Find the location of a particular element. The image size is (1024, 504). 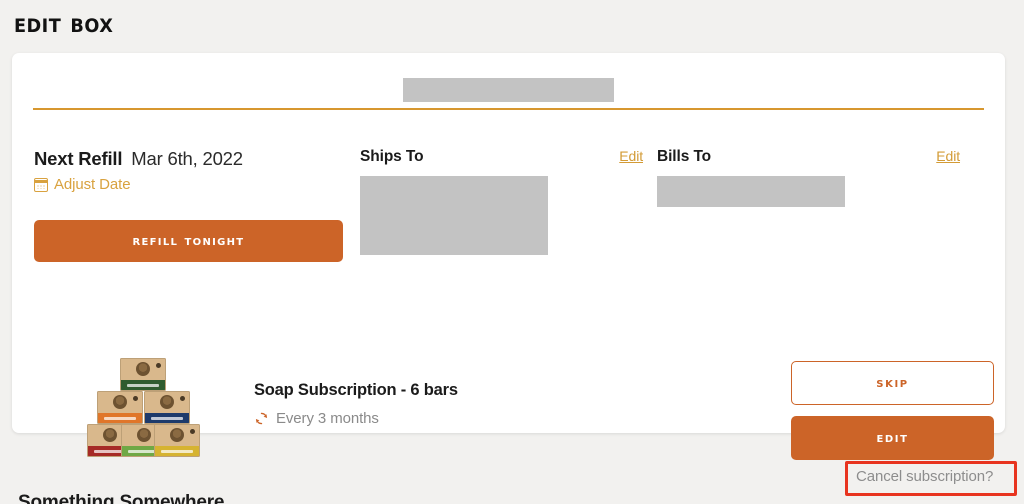

product-image is located at coordinates (143, 407).